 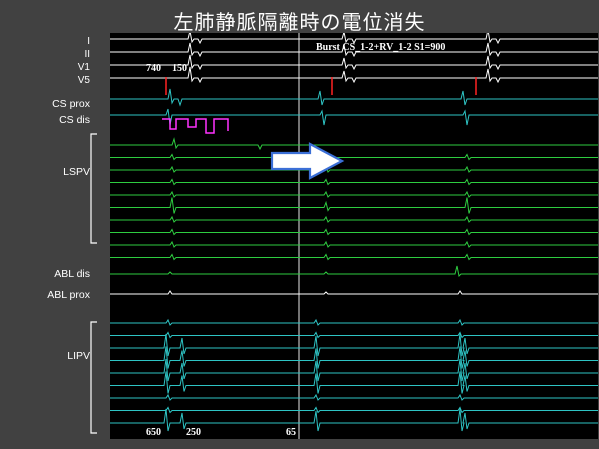 What do you see at coordinates (380, 47) in the screenshot?
I see `pacing-protocol: Burst CS_1-2+RV_1-2 S1=900` at bounding box center [380, 47].